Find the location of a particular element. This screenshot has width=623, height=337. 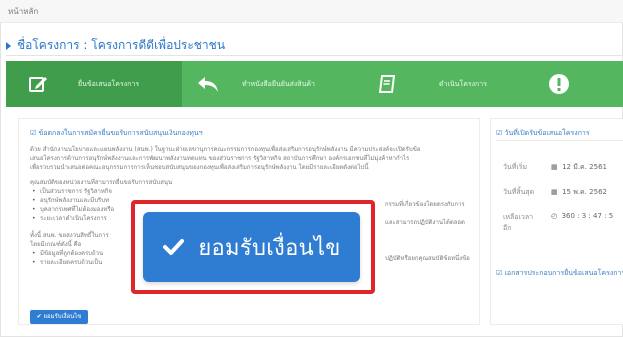

page-title-text: ชื่อโครงการ : โครงการดีดีเพื่อประชาชน is located at coordinates (121, 45).